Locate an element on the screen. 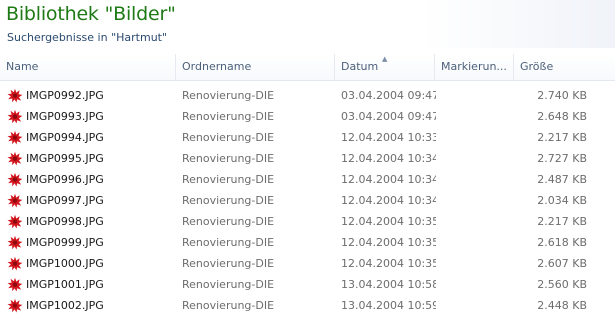 This screenshot has height=317, width=615. search-scope-subtitle: Suchergebnisse in "Hartmut" is located at coordinates (87, 37).